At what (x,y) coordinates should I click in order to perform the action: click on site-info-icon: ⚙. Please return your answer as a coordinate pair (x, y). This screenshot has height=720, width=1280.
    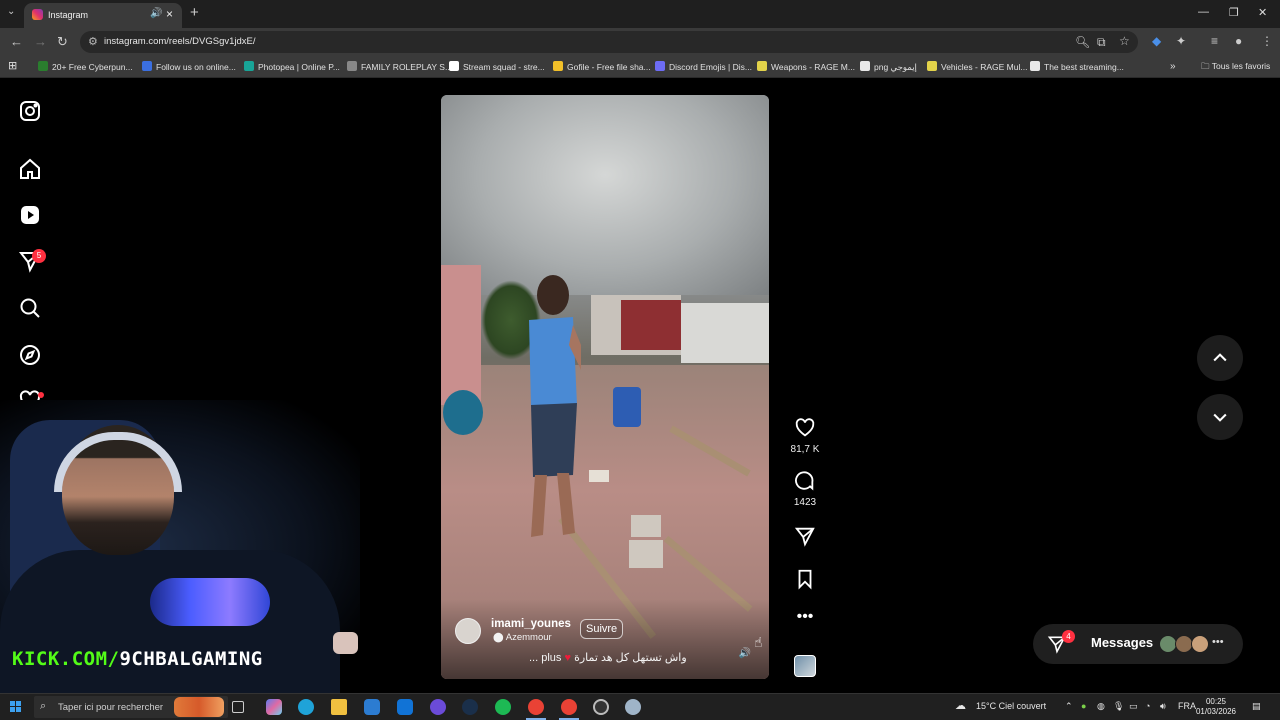
    Looking at the image, I should click on (93, 41).